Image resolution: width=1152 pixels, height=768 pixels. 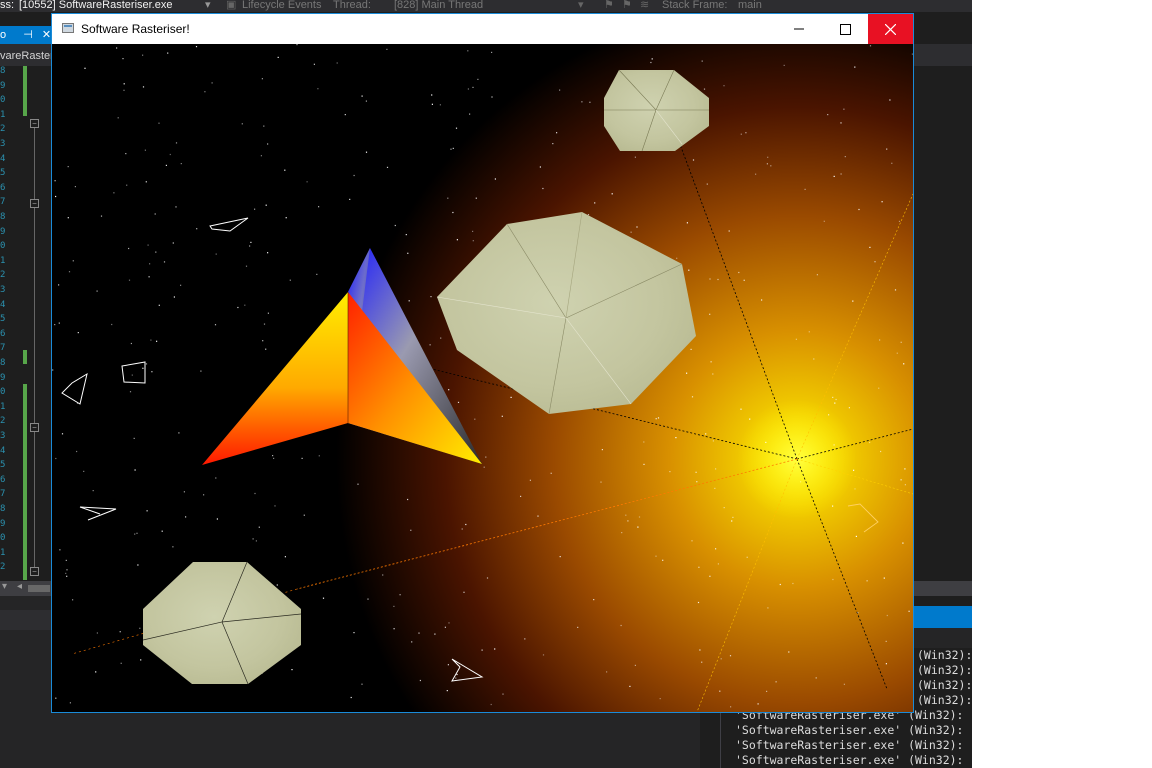 What do you see at coordinates (482, 29) in the screenshot?
I see `window-titlebar: Software Rasteriser!` at bounding box center [482, 29].